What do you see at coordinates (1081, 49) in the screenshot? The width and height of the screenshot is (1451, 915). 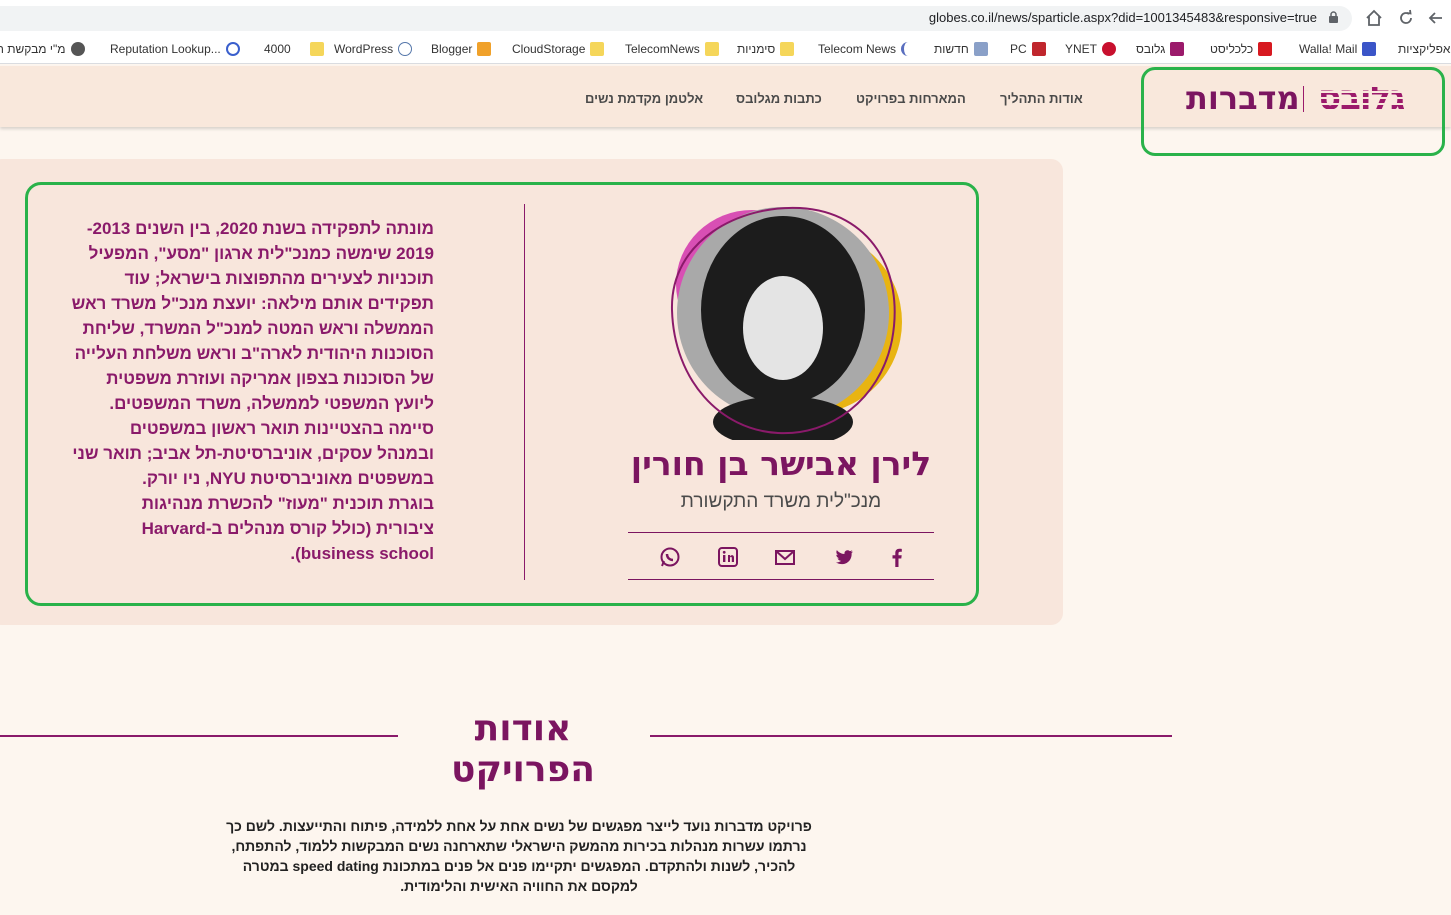 I see `bookmark-label: YNET` at bounding box center [1081, 49].